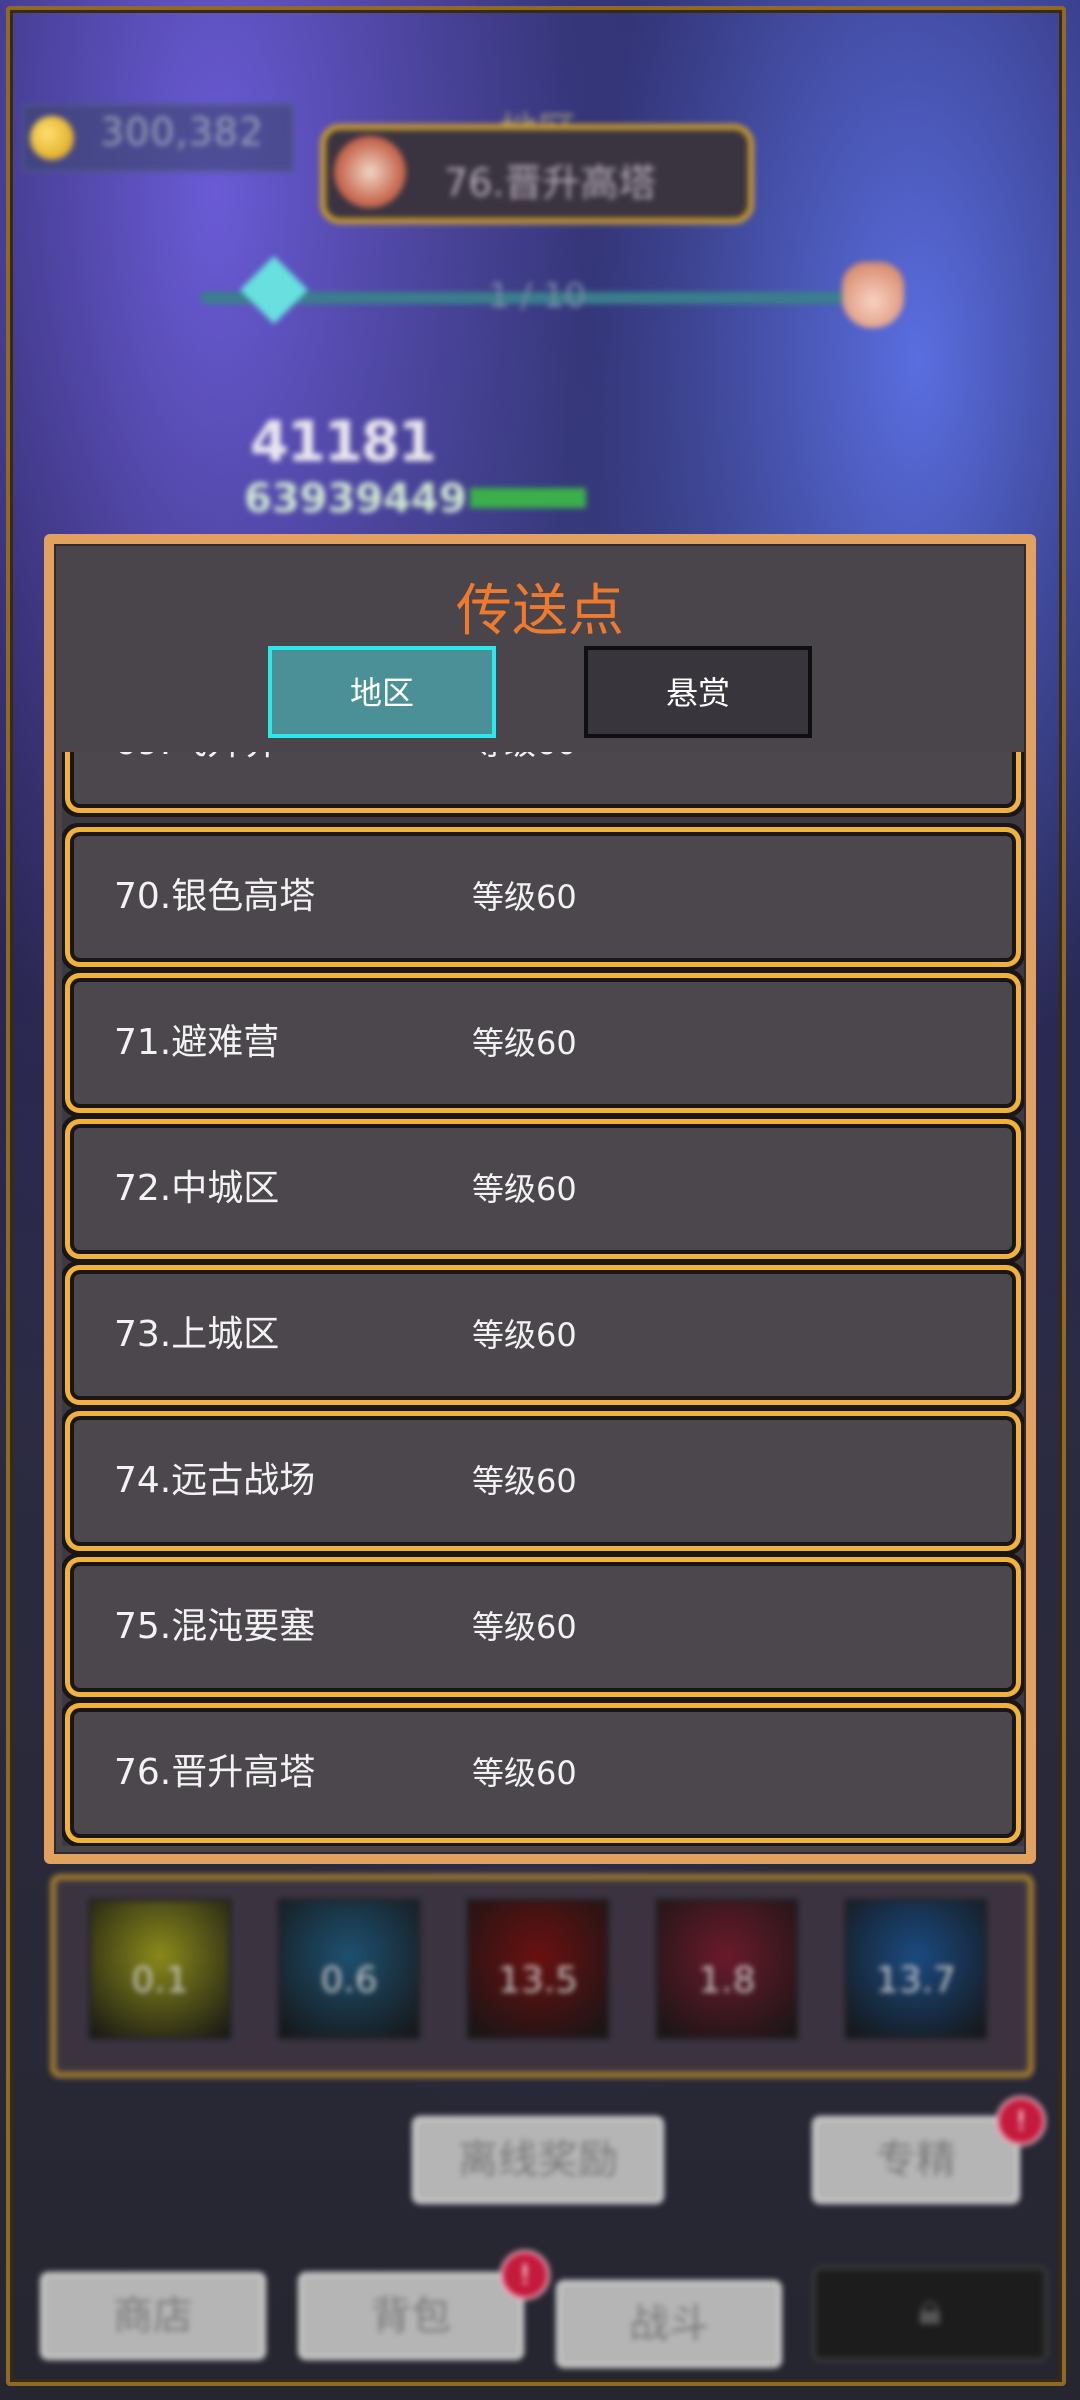 Image resolution: width=1080 pixels, height=2400 pixels. What do you see at coordinates (197, 1334) in the screenshot?
I see `teleport-item-name: 73.上城区` at bounding box center [197, 1334].